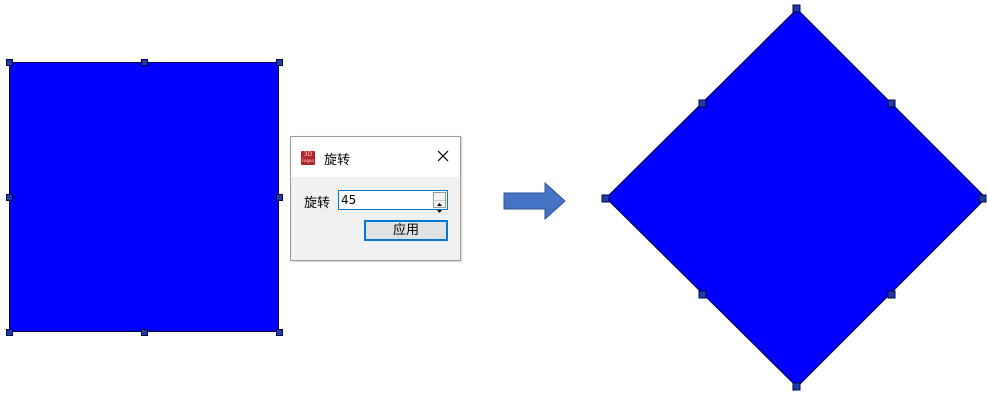  I want to click on rotate-angle-input, so click(384, 200).